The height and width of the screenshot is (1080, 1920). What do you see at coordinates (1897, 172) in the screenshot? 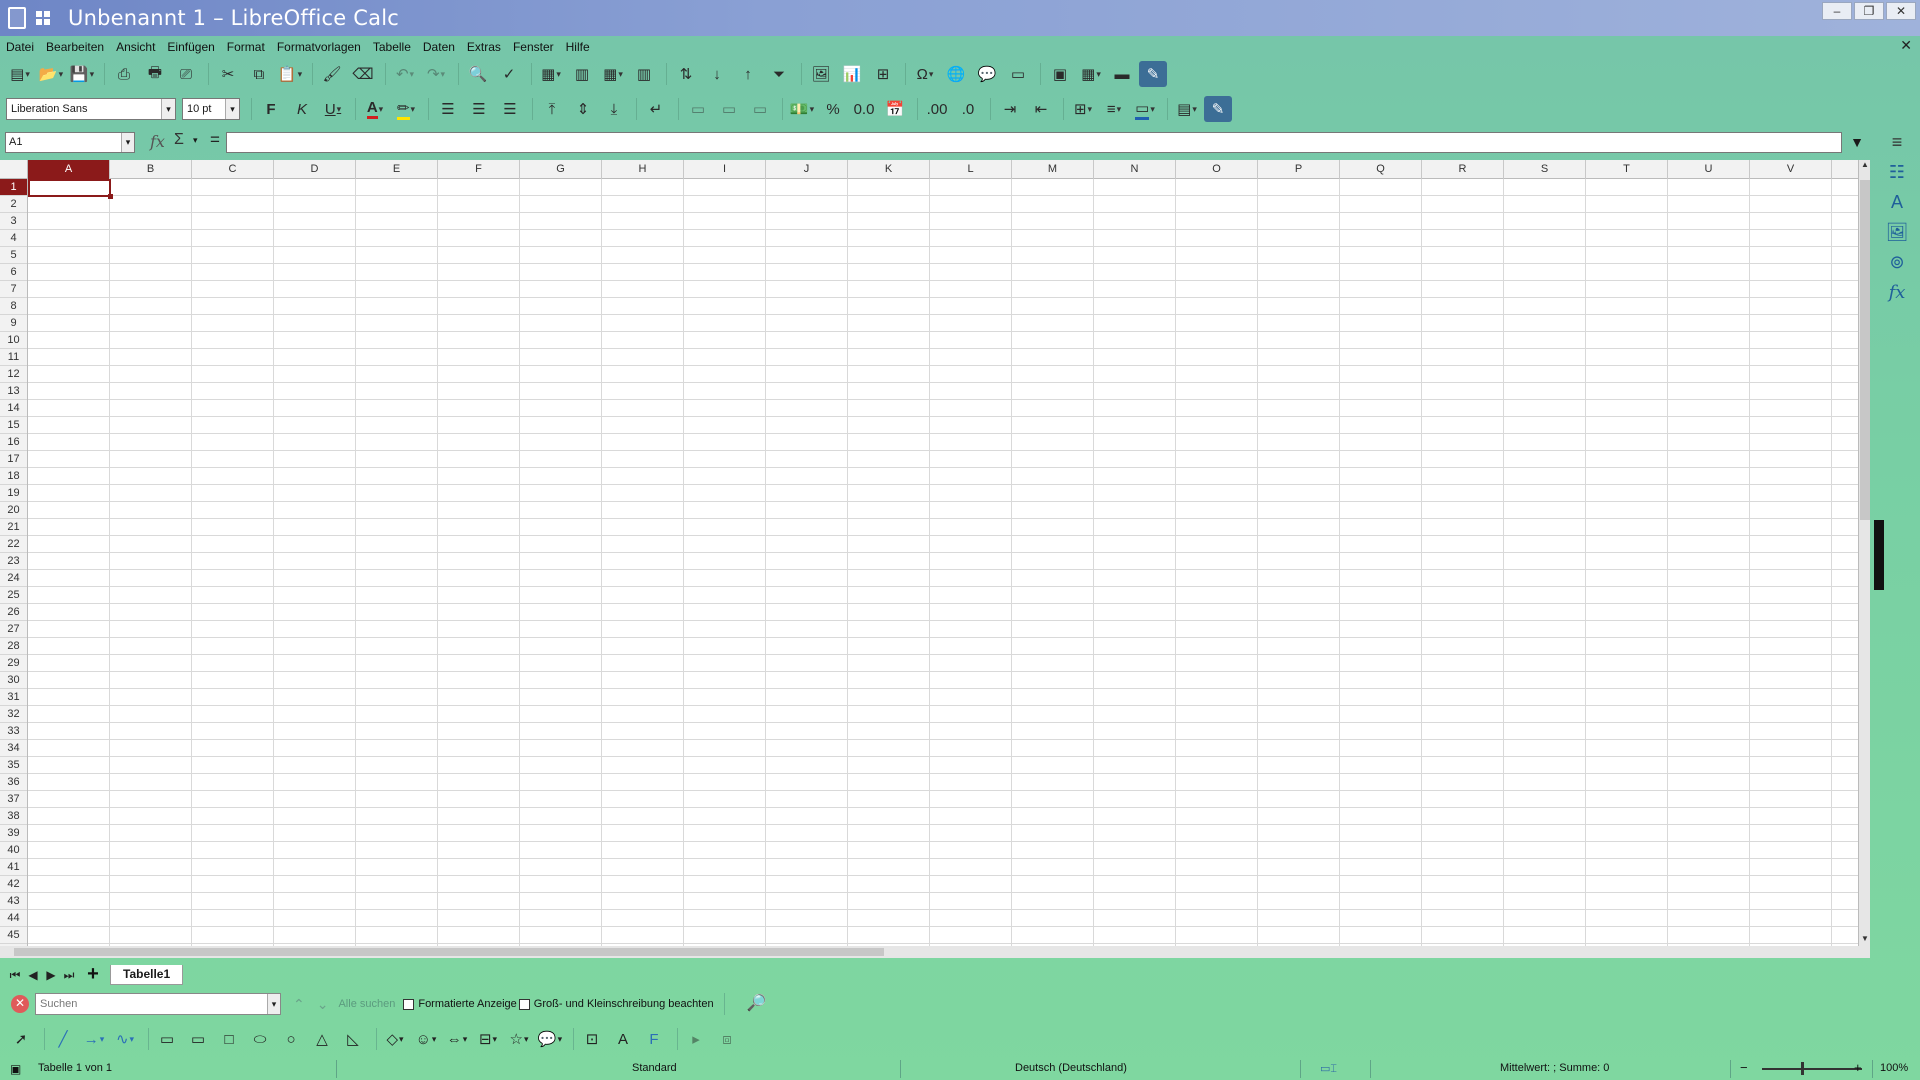
I see `properties-icon: ☷` at bounding box center [1897, 172].